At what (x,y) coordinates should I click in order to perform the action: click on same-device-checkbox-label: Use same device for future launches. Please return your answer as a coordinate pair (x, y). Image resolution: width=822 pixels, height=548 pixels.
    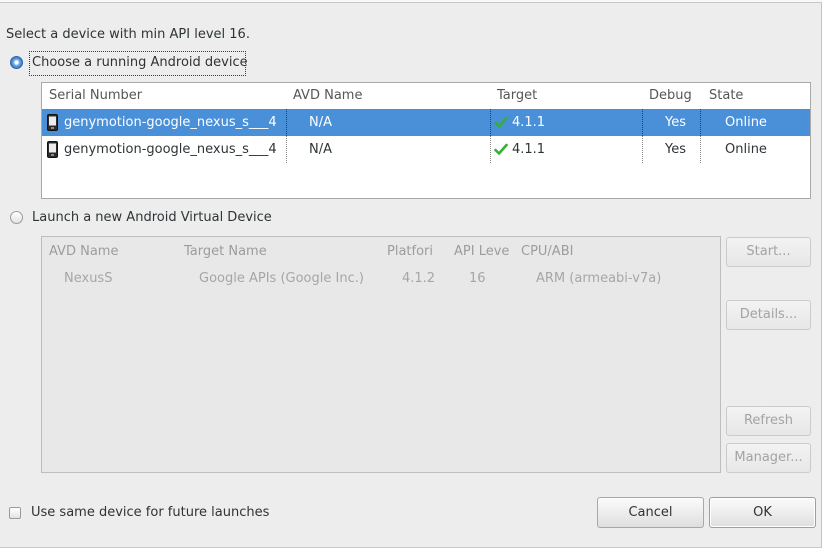
    Looking at the image, I should click on (150, 512).